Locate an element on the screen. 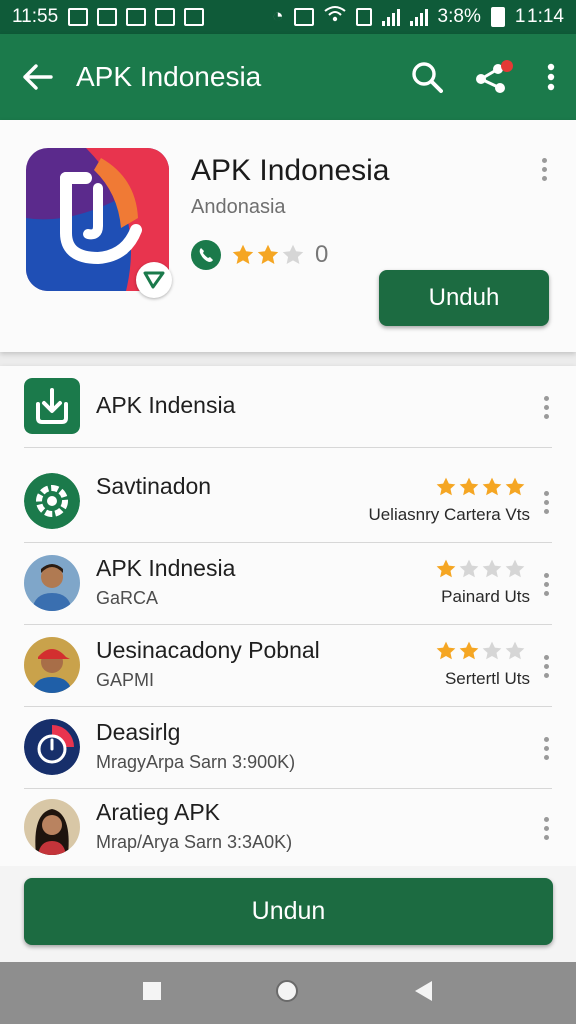  more-vert-icon is located at coordinates (551, 77).